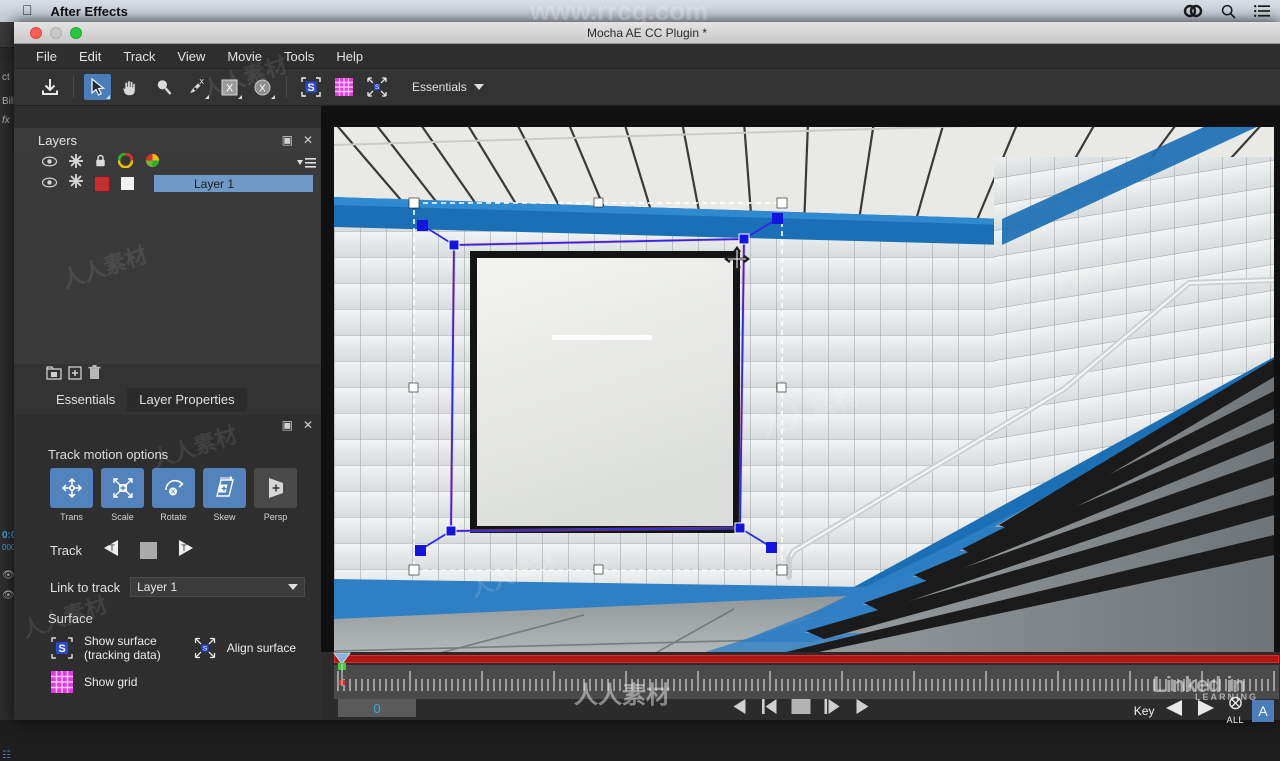 This screenshot has width=1280, height=761. What do you see at coordinates (1228, 11) in the screenshot?
I see `search-icon` at bounding box center [1228, 11].